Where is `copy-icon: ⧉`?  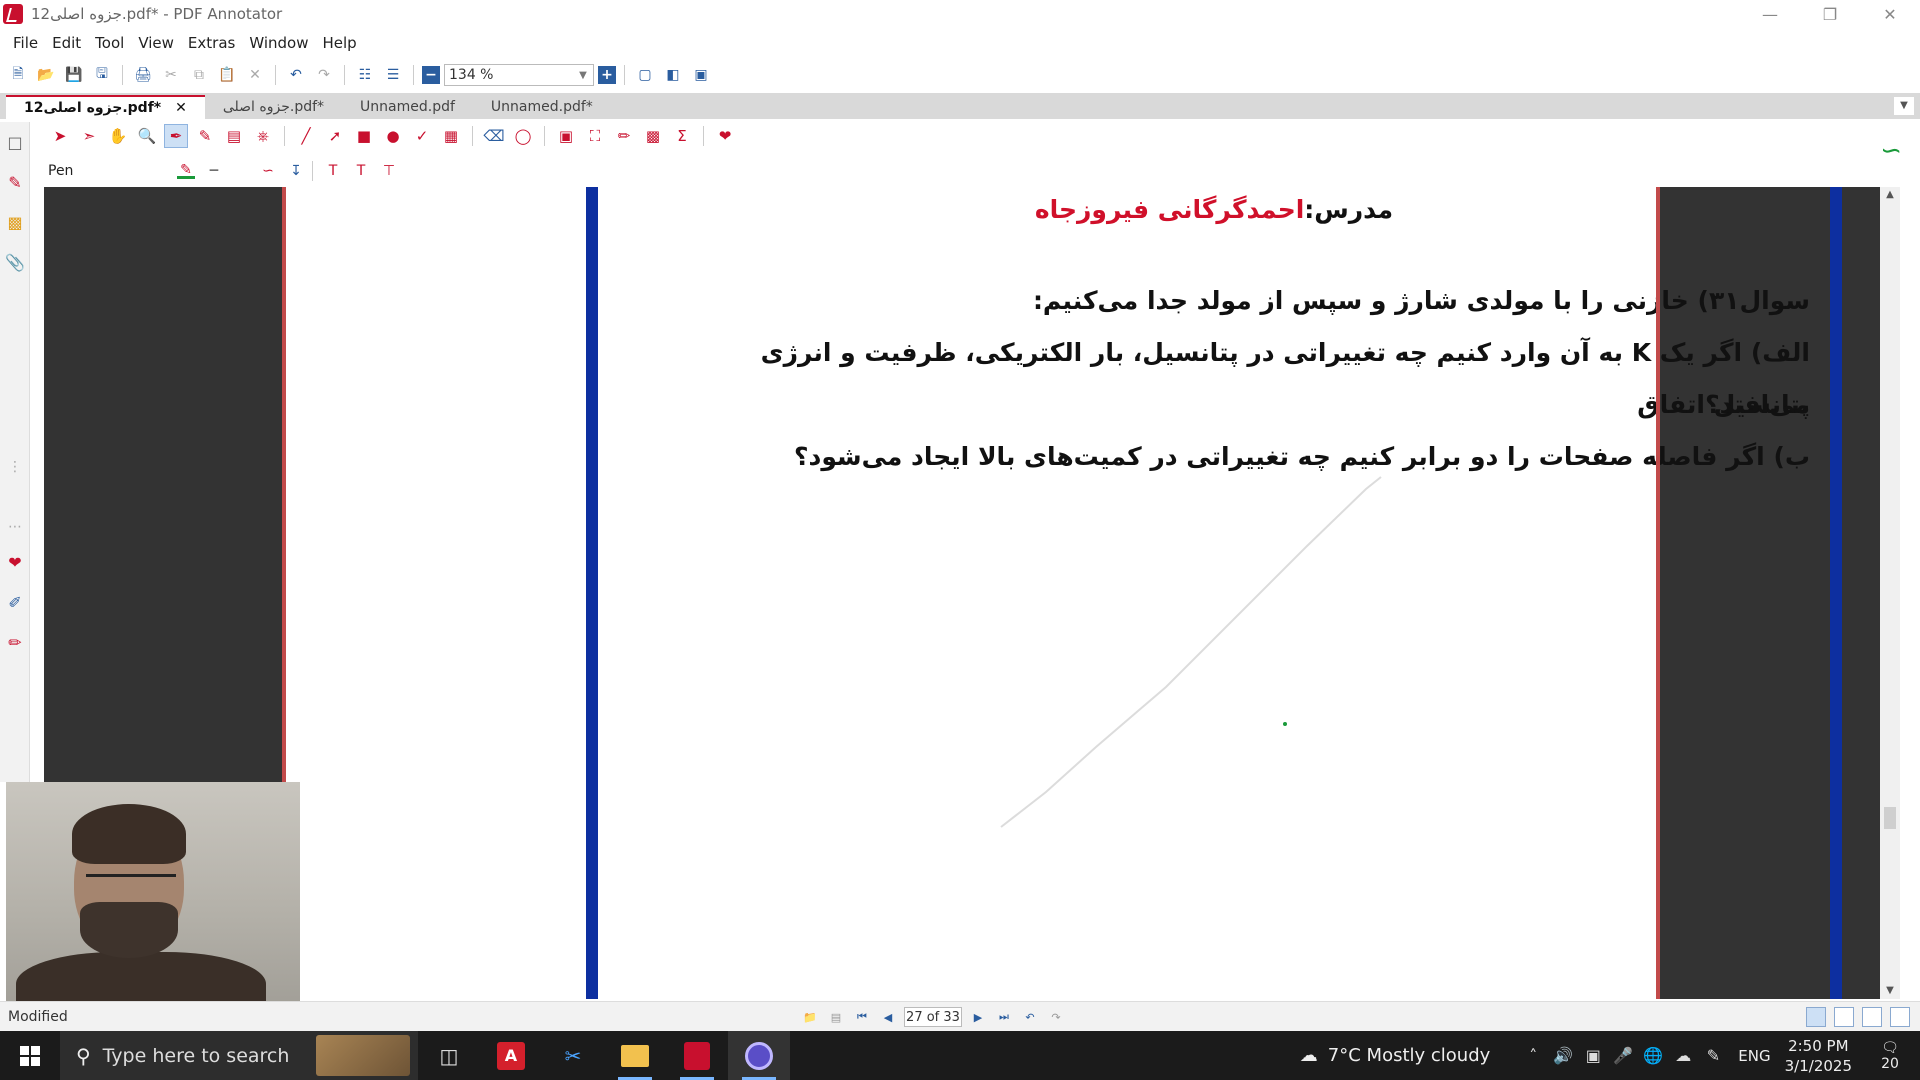 copy-icon: ⧉ is located at coordinates (199, 75).